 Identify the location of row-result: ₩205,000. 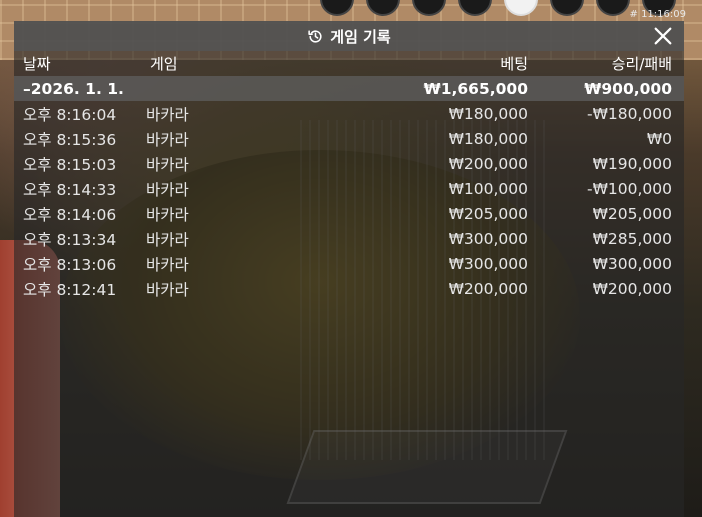
(632, 213).